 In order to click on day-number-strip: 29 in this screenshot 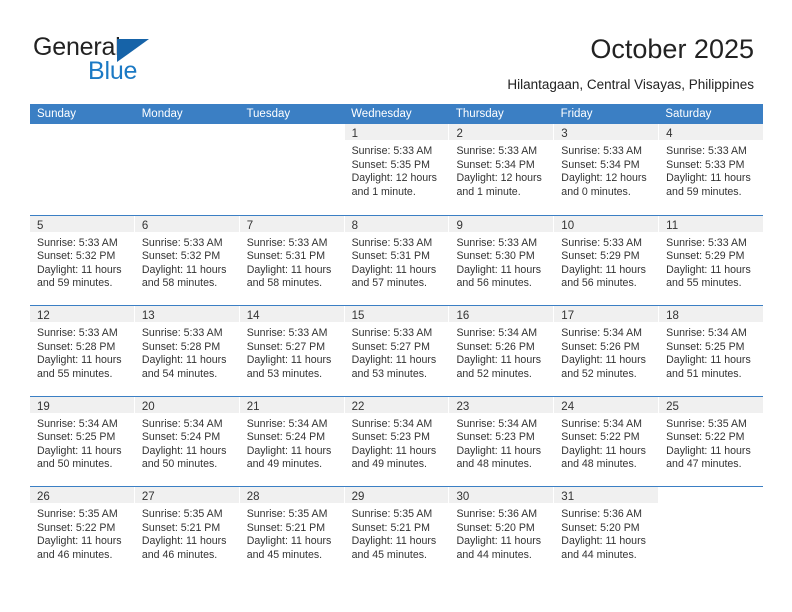, I will do `click(396, 495)`.